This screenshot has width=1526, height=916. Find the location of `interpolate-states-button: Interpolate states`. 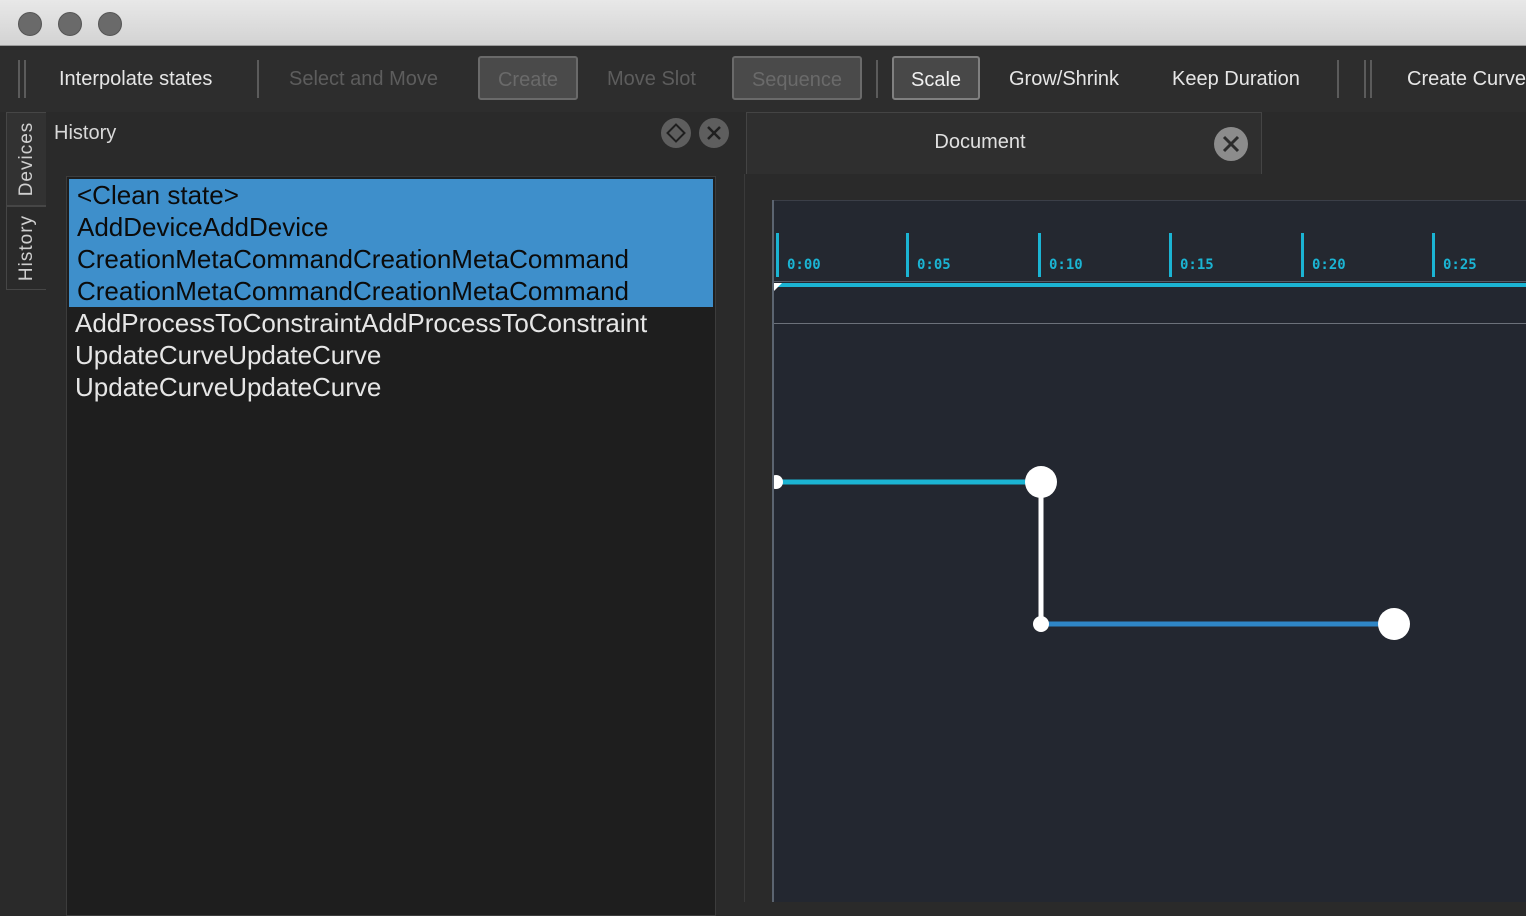

interpolate-states-button: Interpolate states is located at coordinates (135, 79).